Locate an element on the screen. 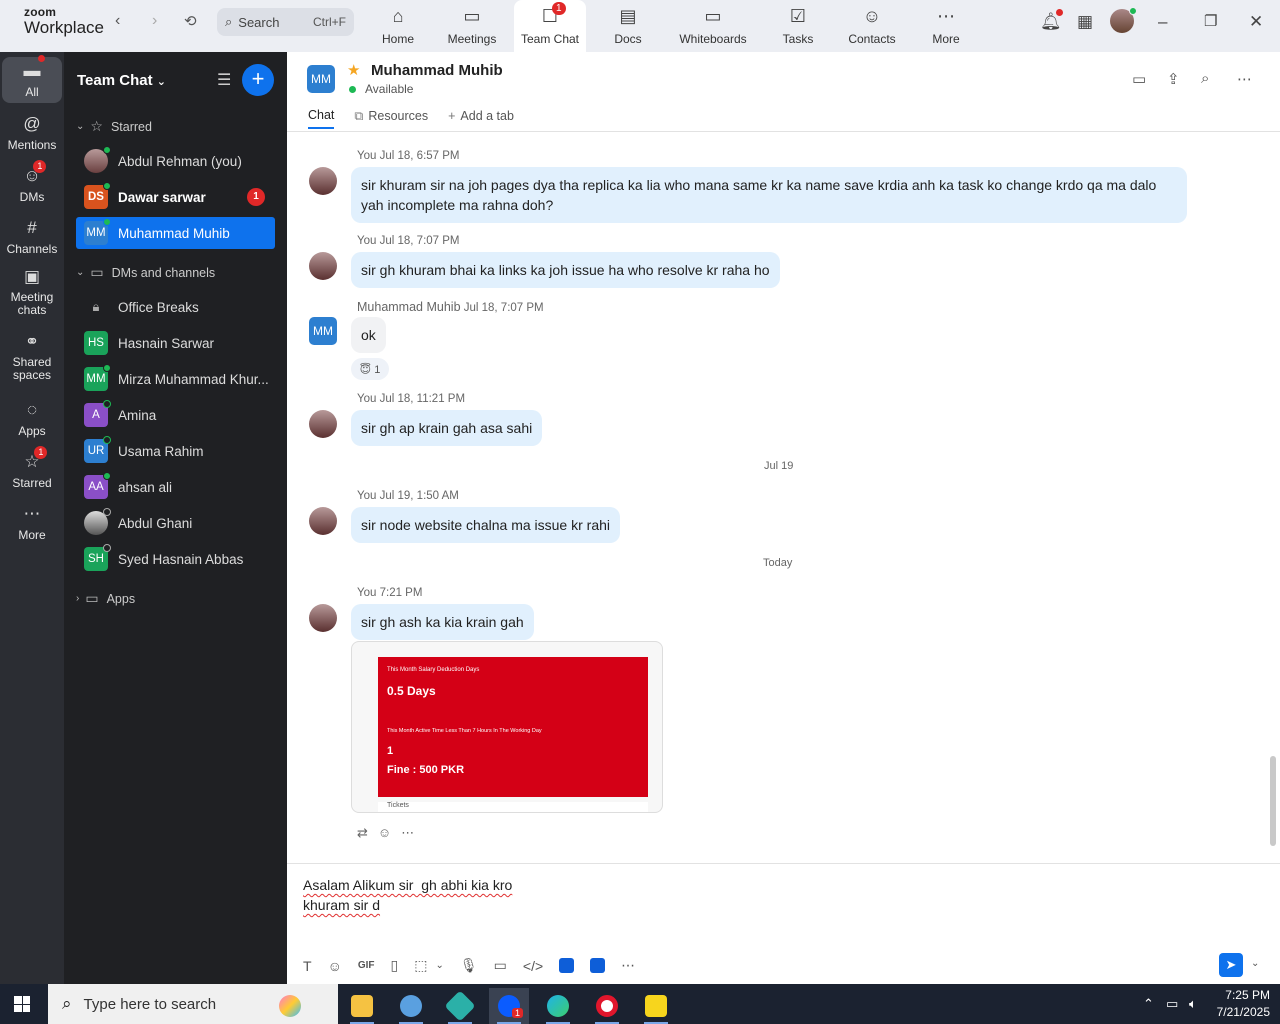 Image resolution: width=1280 pixels, height=1024 pixels. section-apps: › ▭ Apps is located at coordinates (105, 598).